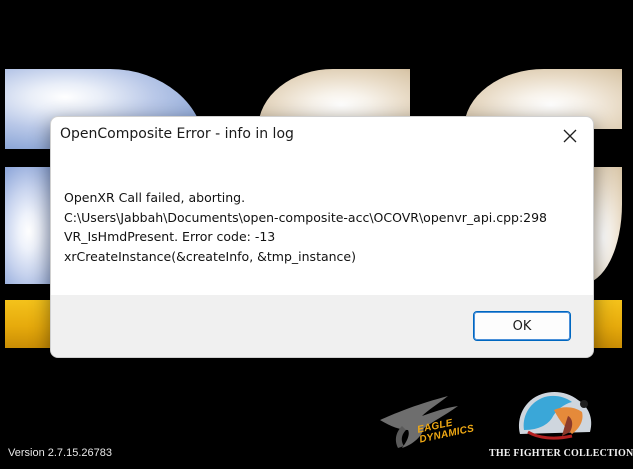 Image resolution: width=633 pixels, height=469 pixels. What do you see at coordinates (522, 326) in the screenshot?
I see `ok-button: OK` at bounding box center [522, 326].